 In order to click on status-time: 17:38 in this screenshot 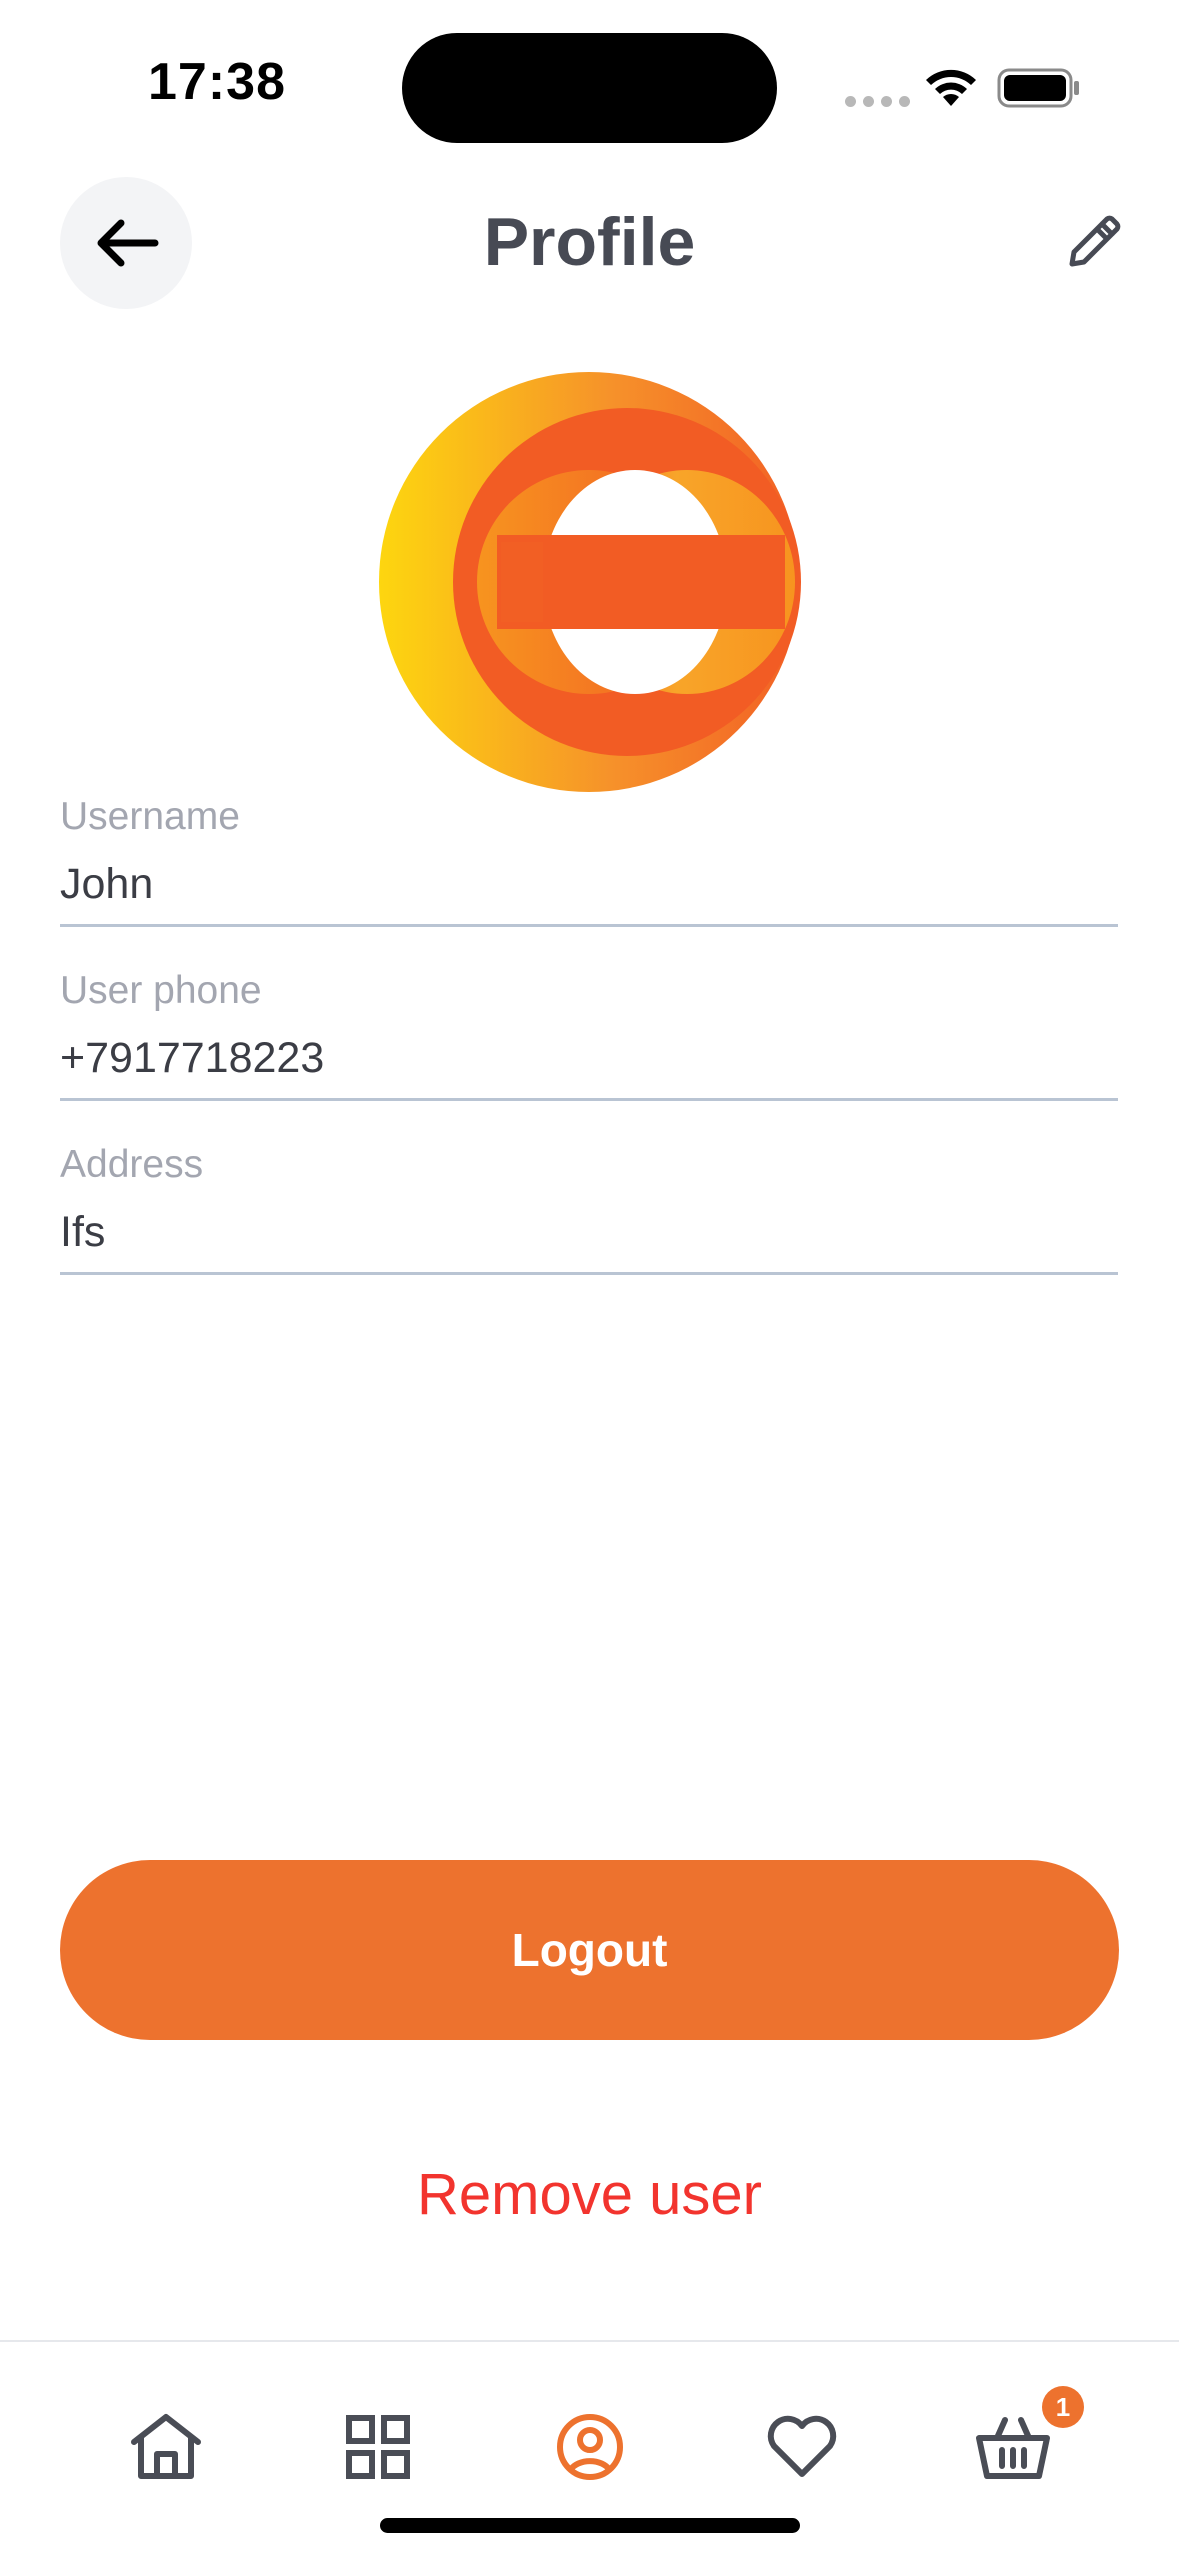, I will do `click(217, 82)`.